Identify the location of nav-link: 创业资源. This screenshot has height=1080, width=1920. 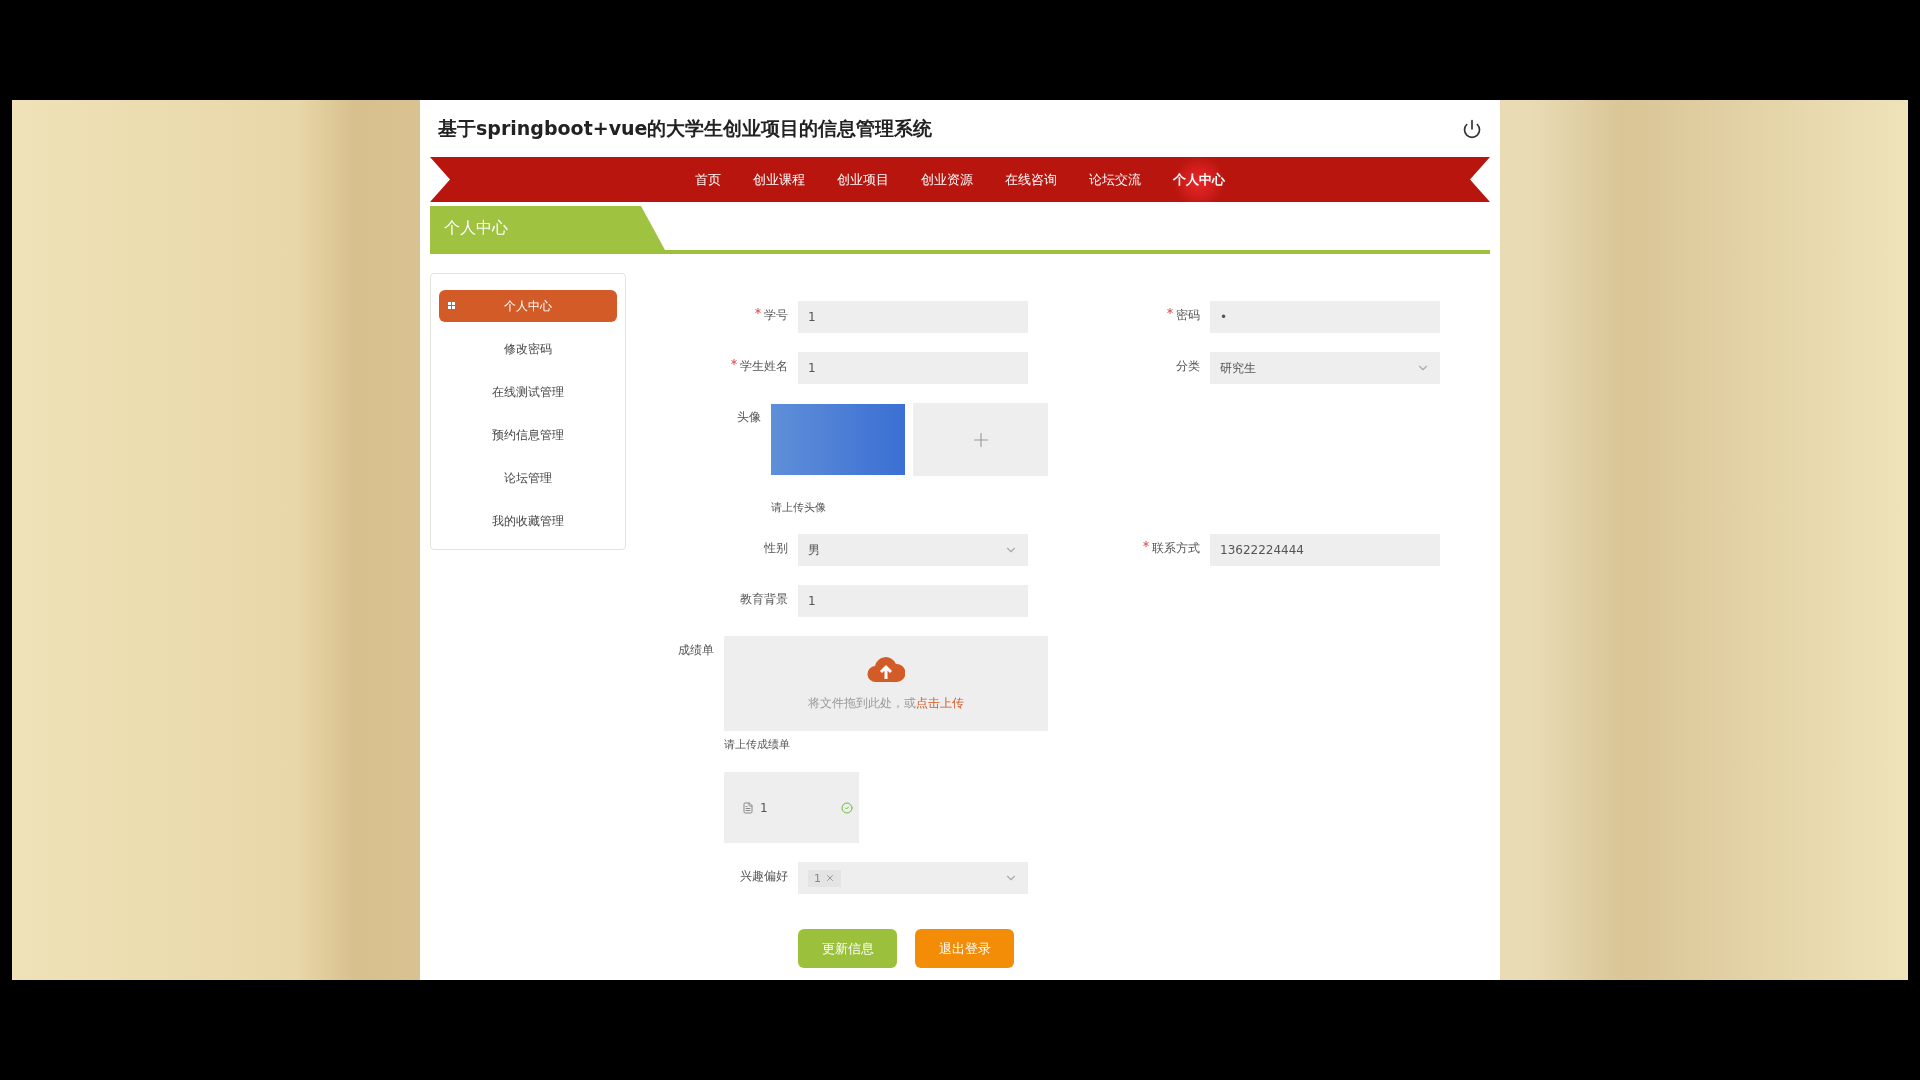
(947, 179).